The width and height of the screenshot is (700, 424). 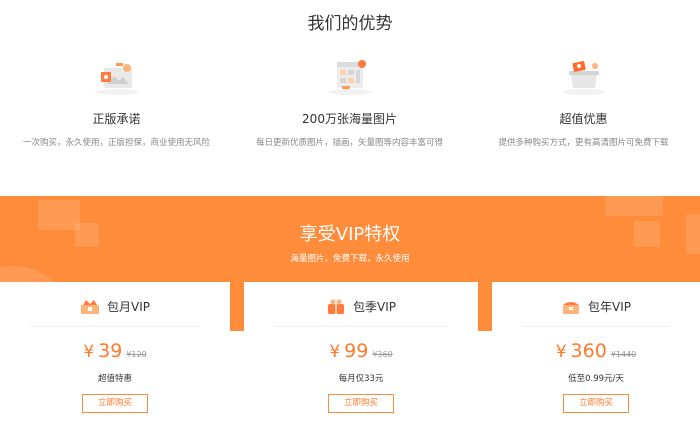 I want to click on advantage-title: 200万张海量图片, so click(x=349, y=119).